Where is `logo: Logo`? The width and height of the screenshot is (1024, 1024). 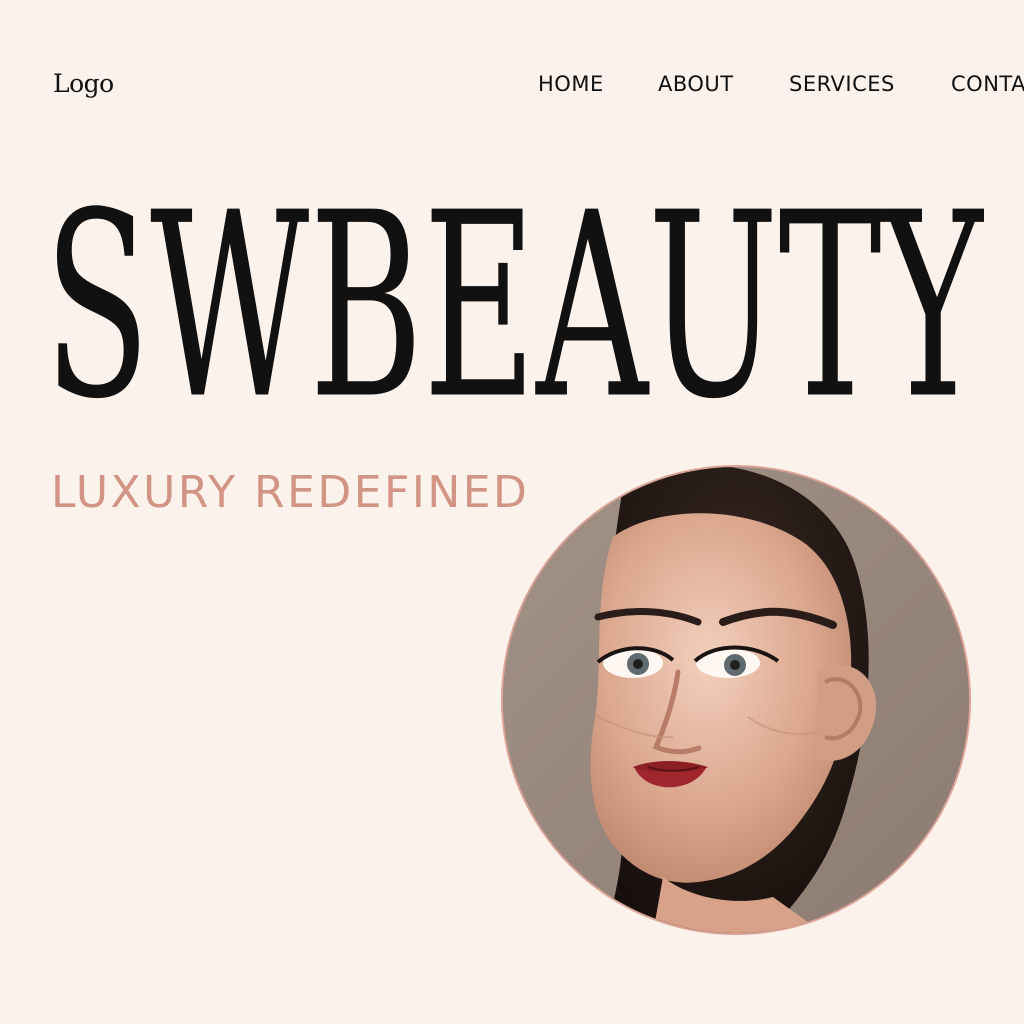 logo: Logo is located at coordinates (83, 83).